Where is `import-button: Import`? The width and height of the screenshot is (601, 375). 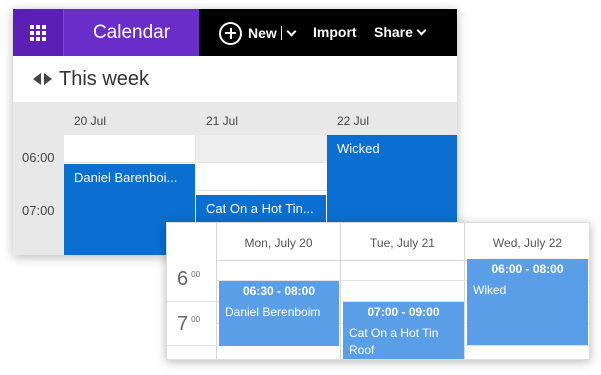 import-button: Import is located at coordinates (335, 32).